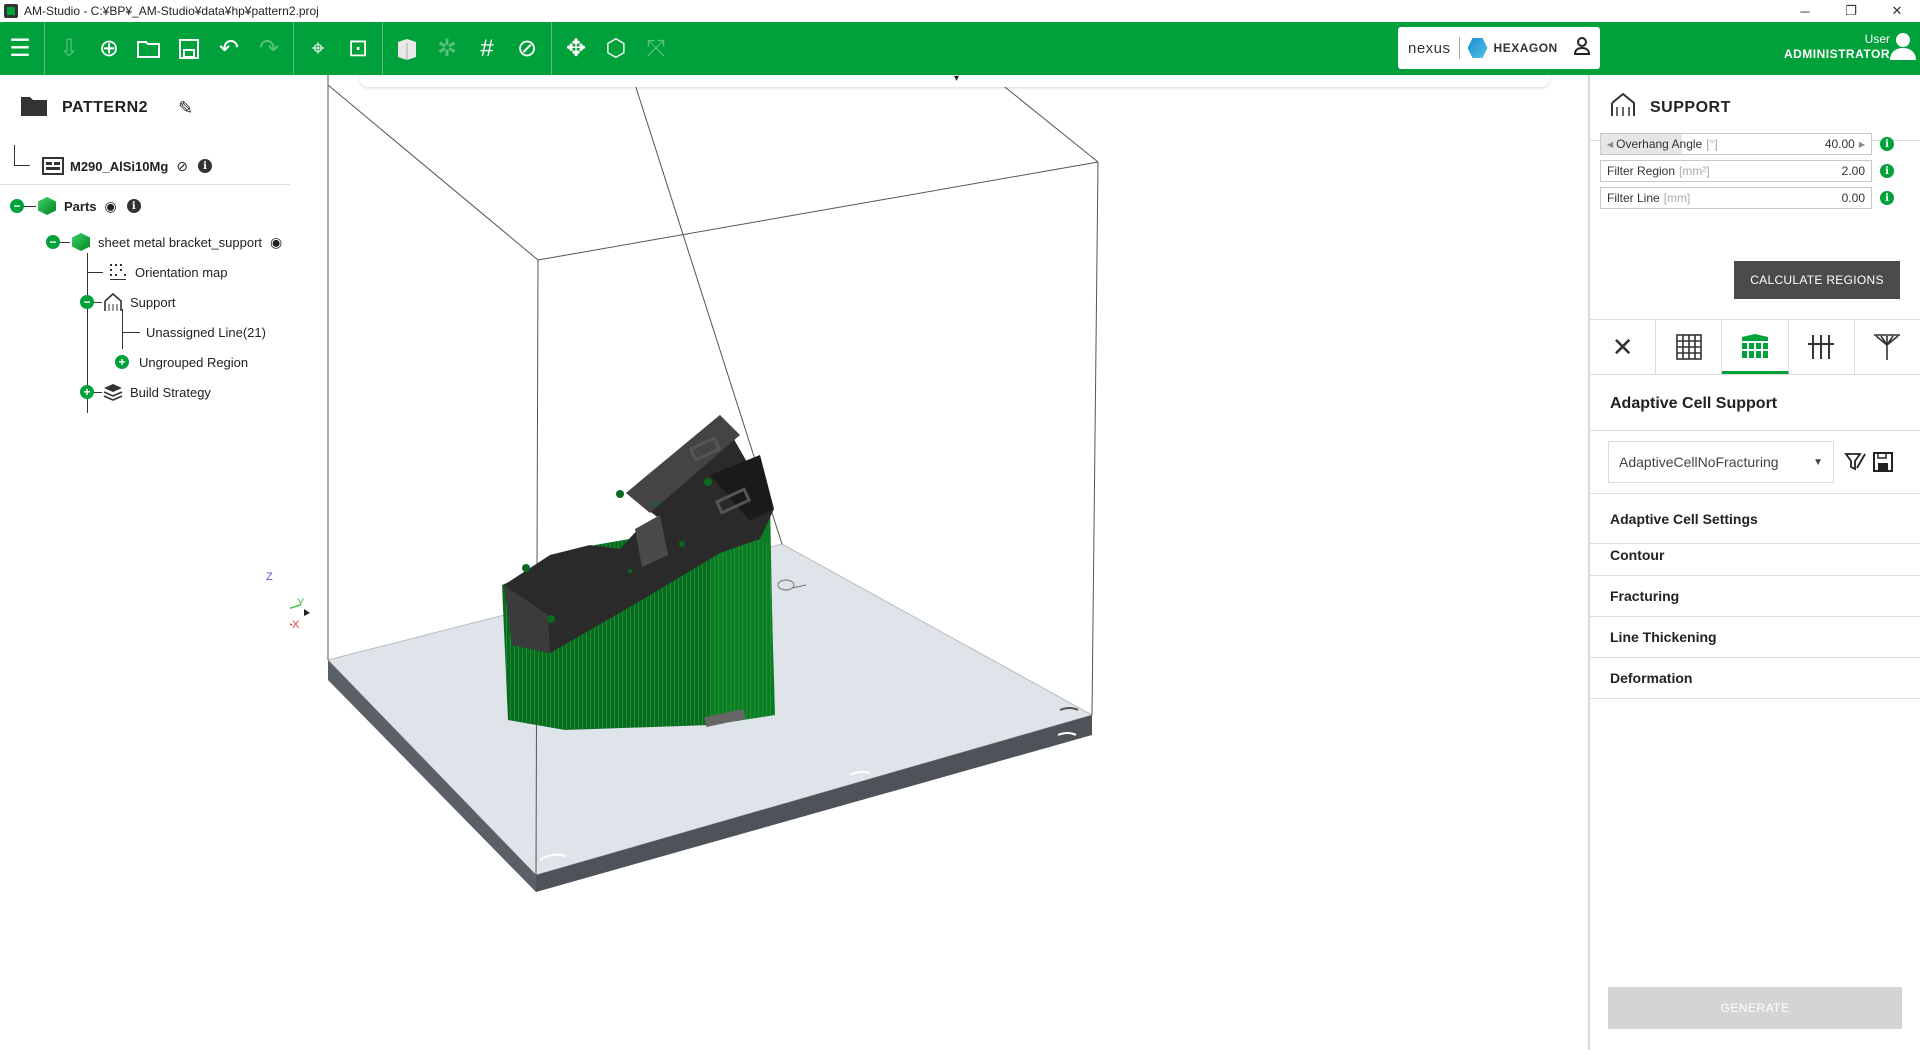  Describe the element at coordinates (1805, 11) in the screenshot. I see `minimize-button: ─` at that location.